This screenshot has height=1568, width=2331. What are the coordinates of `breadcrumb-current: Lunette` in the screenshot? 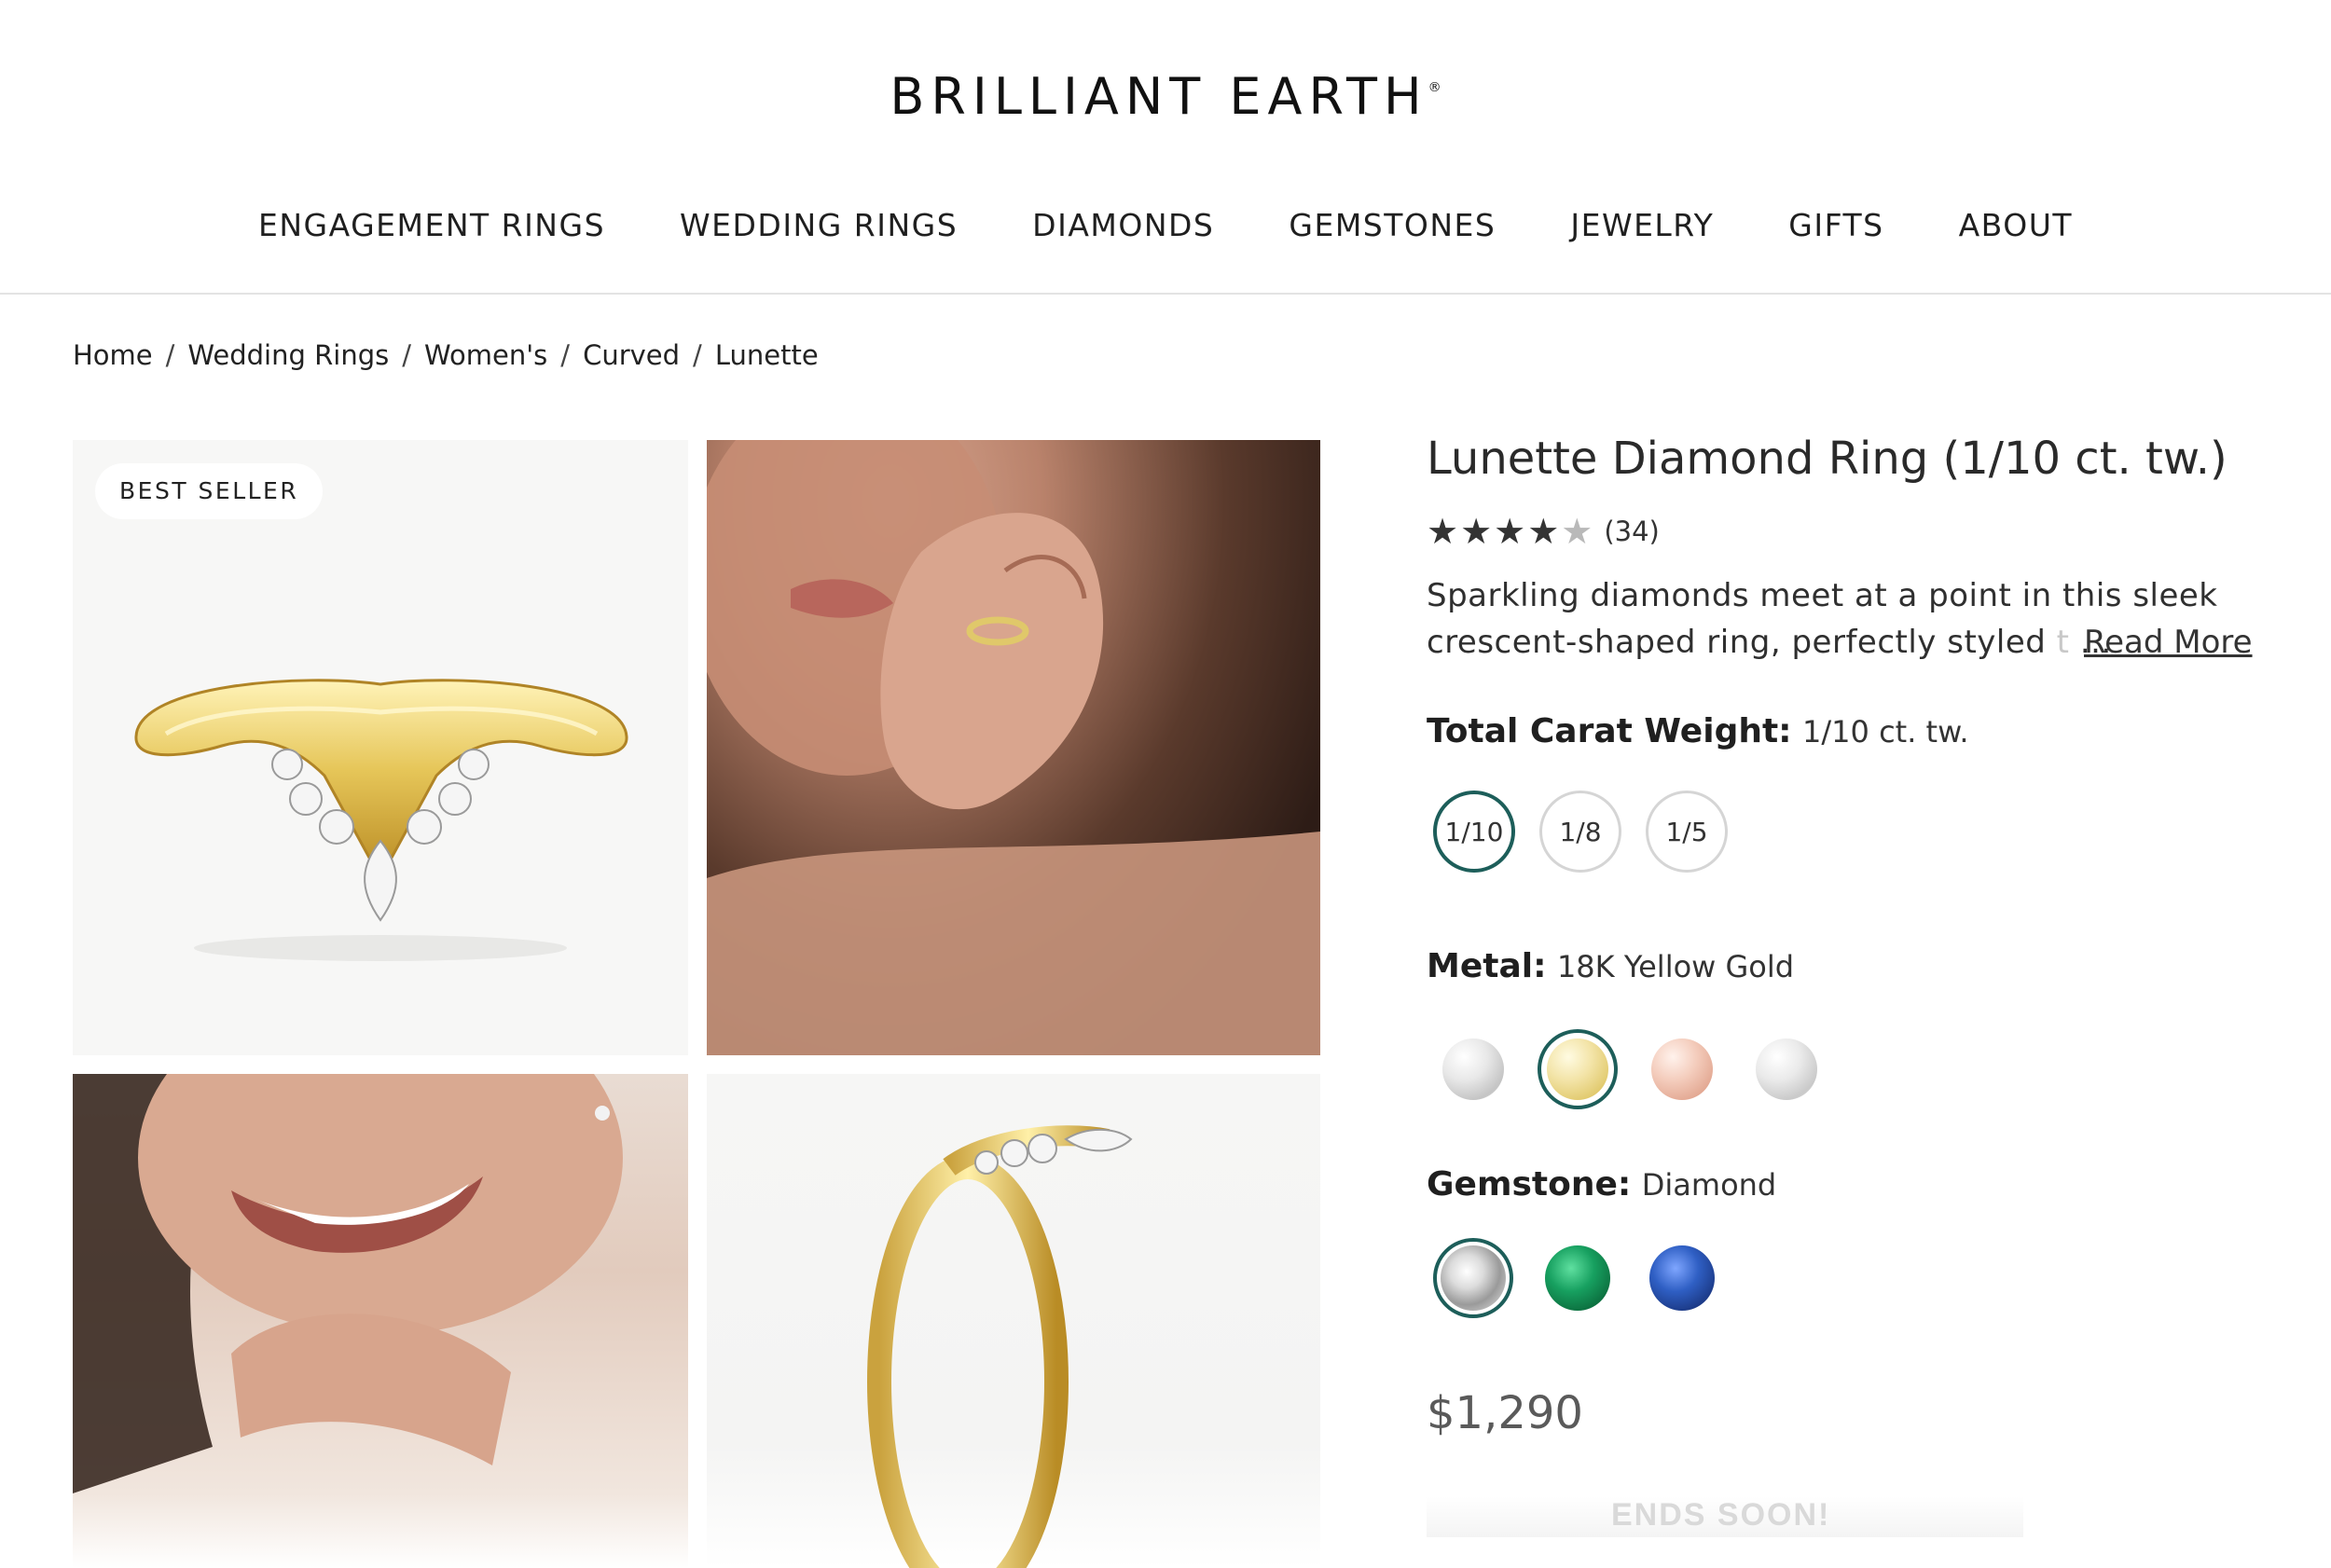 It's located at (766, 355).